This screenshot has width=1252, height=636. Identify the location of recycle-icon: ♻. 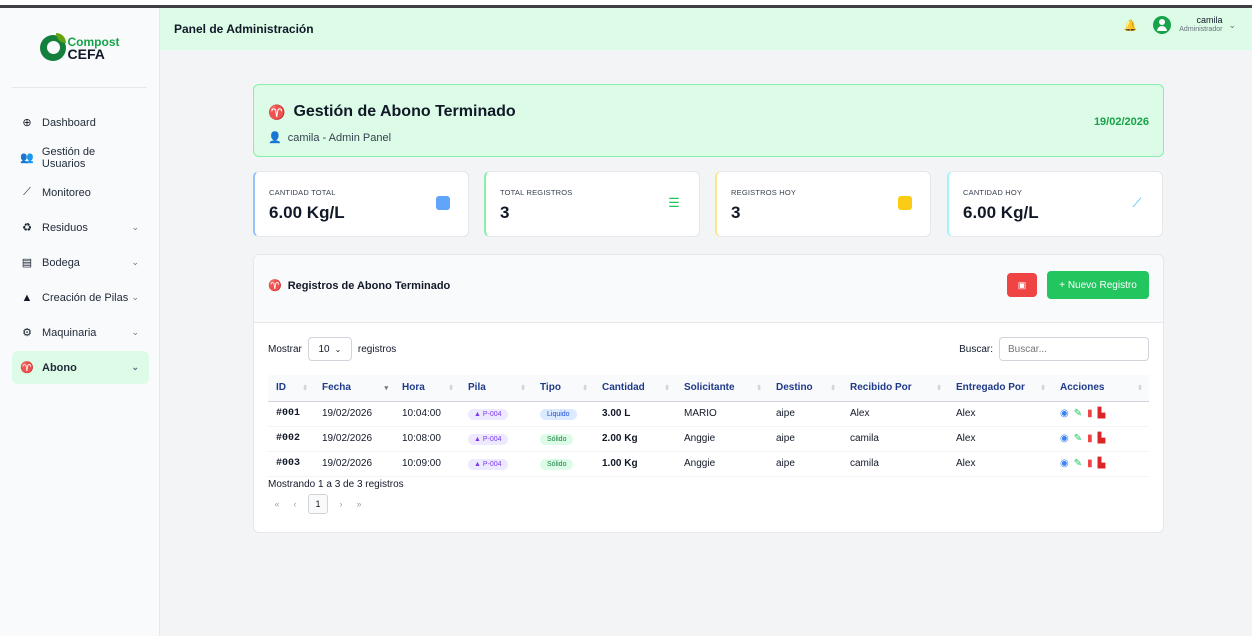
(27, 228).